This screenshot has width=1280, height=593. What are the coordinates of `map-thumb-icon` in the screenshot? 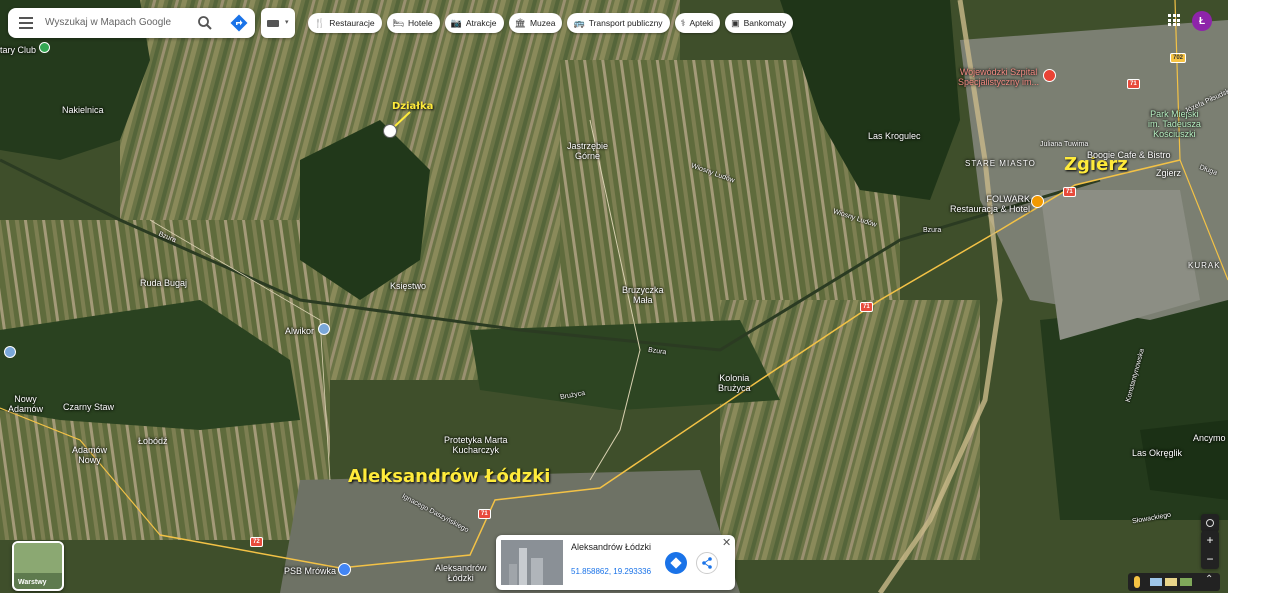 It's located at (1156, 582).